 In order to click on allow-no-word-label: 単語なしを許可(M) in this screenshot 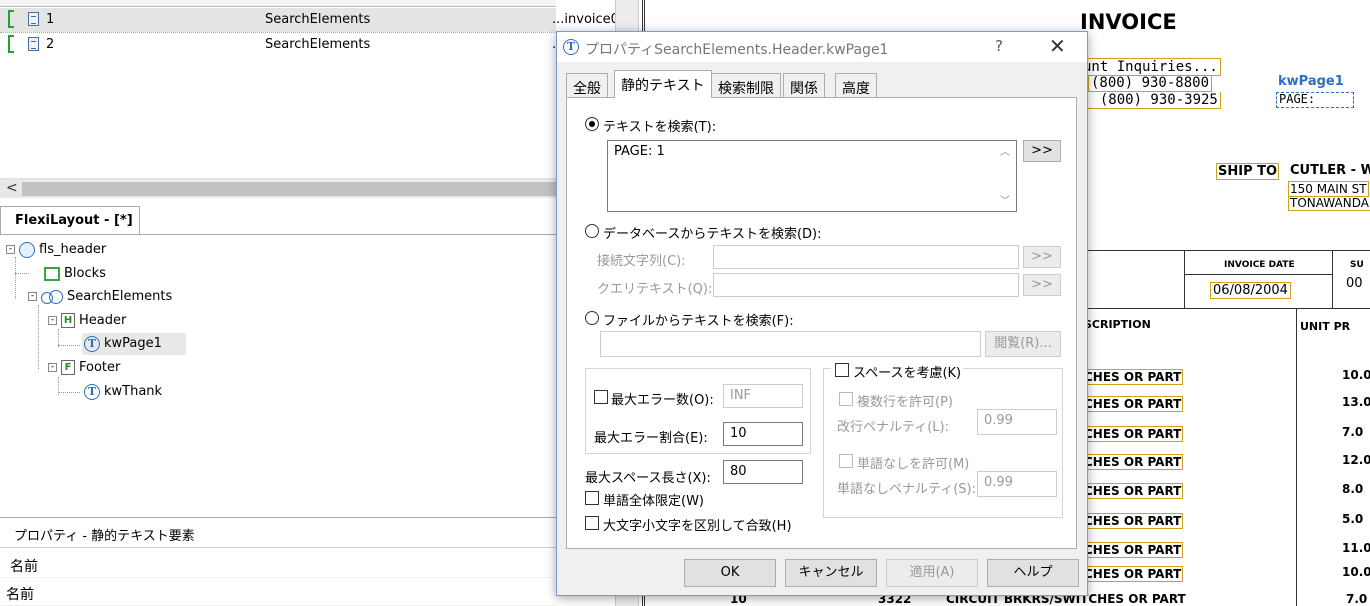, I will do `click(913, 464)`.